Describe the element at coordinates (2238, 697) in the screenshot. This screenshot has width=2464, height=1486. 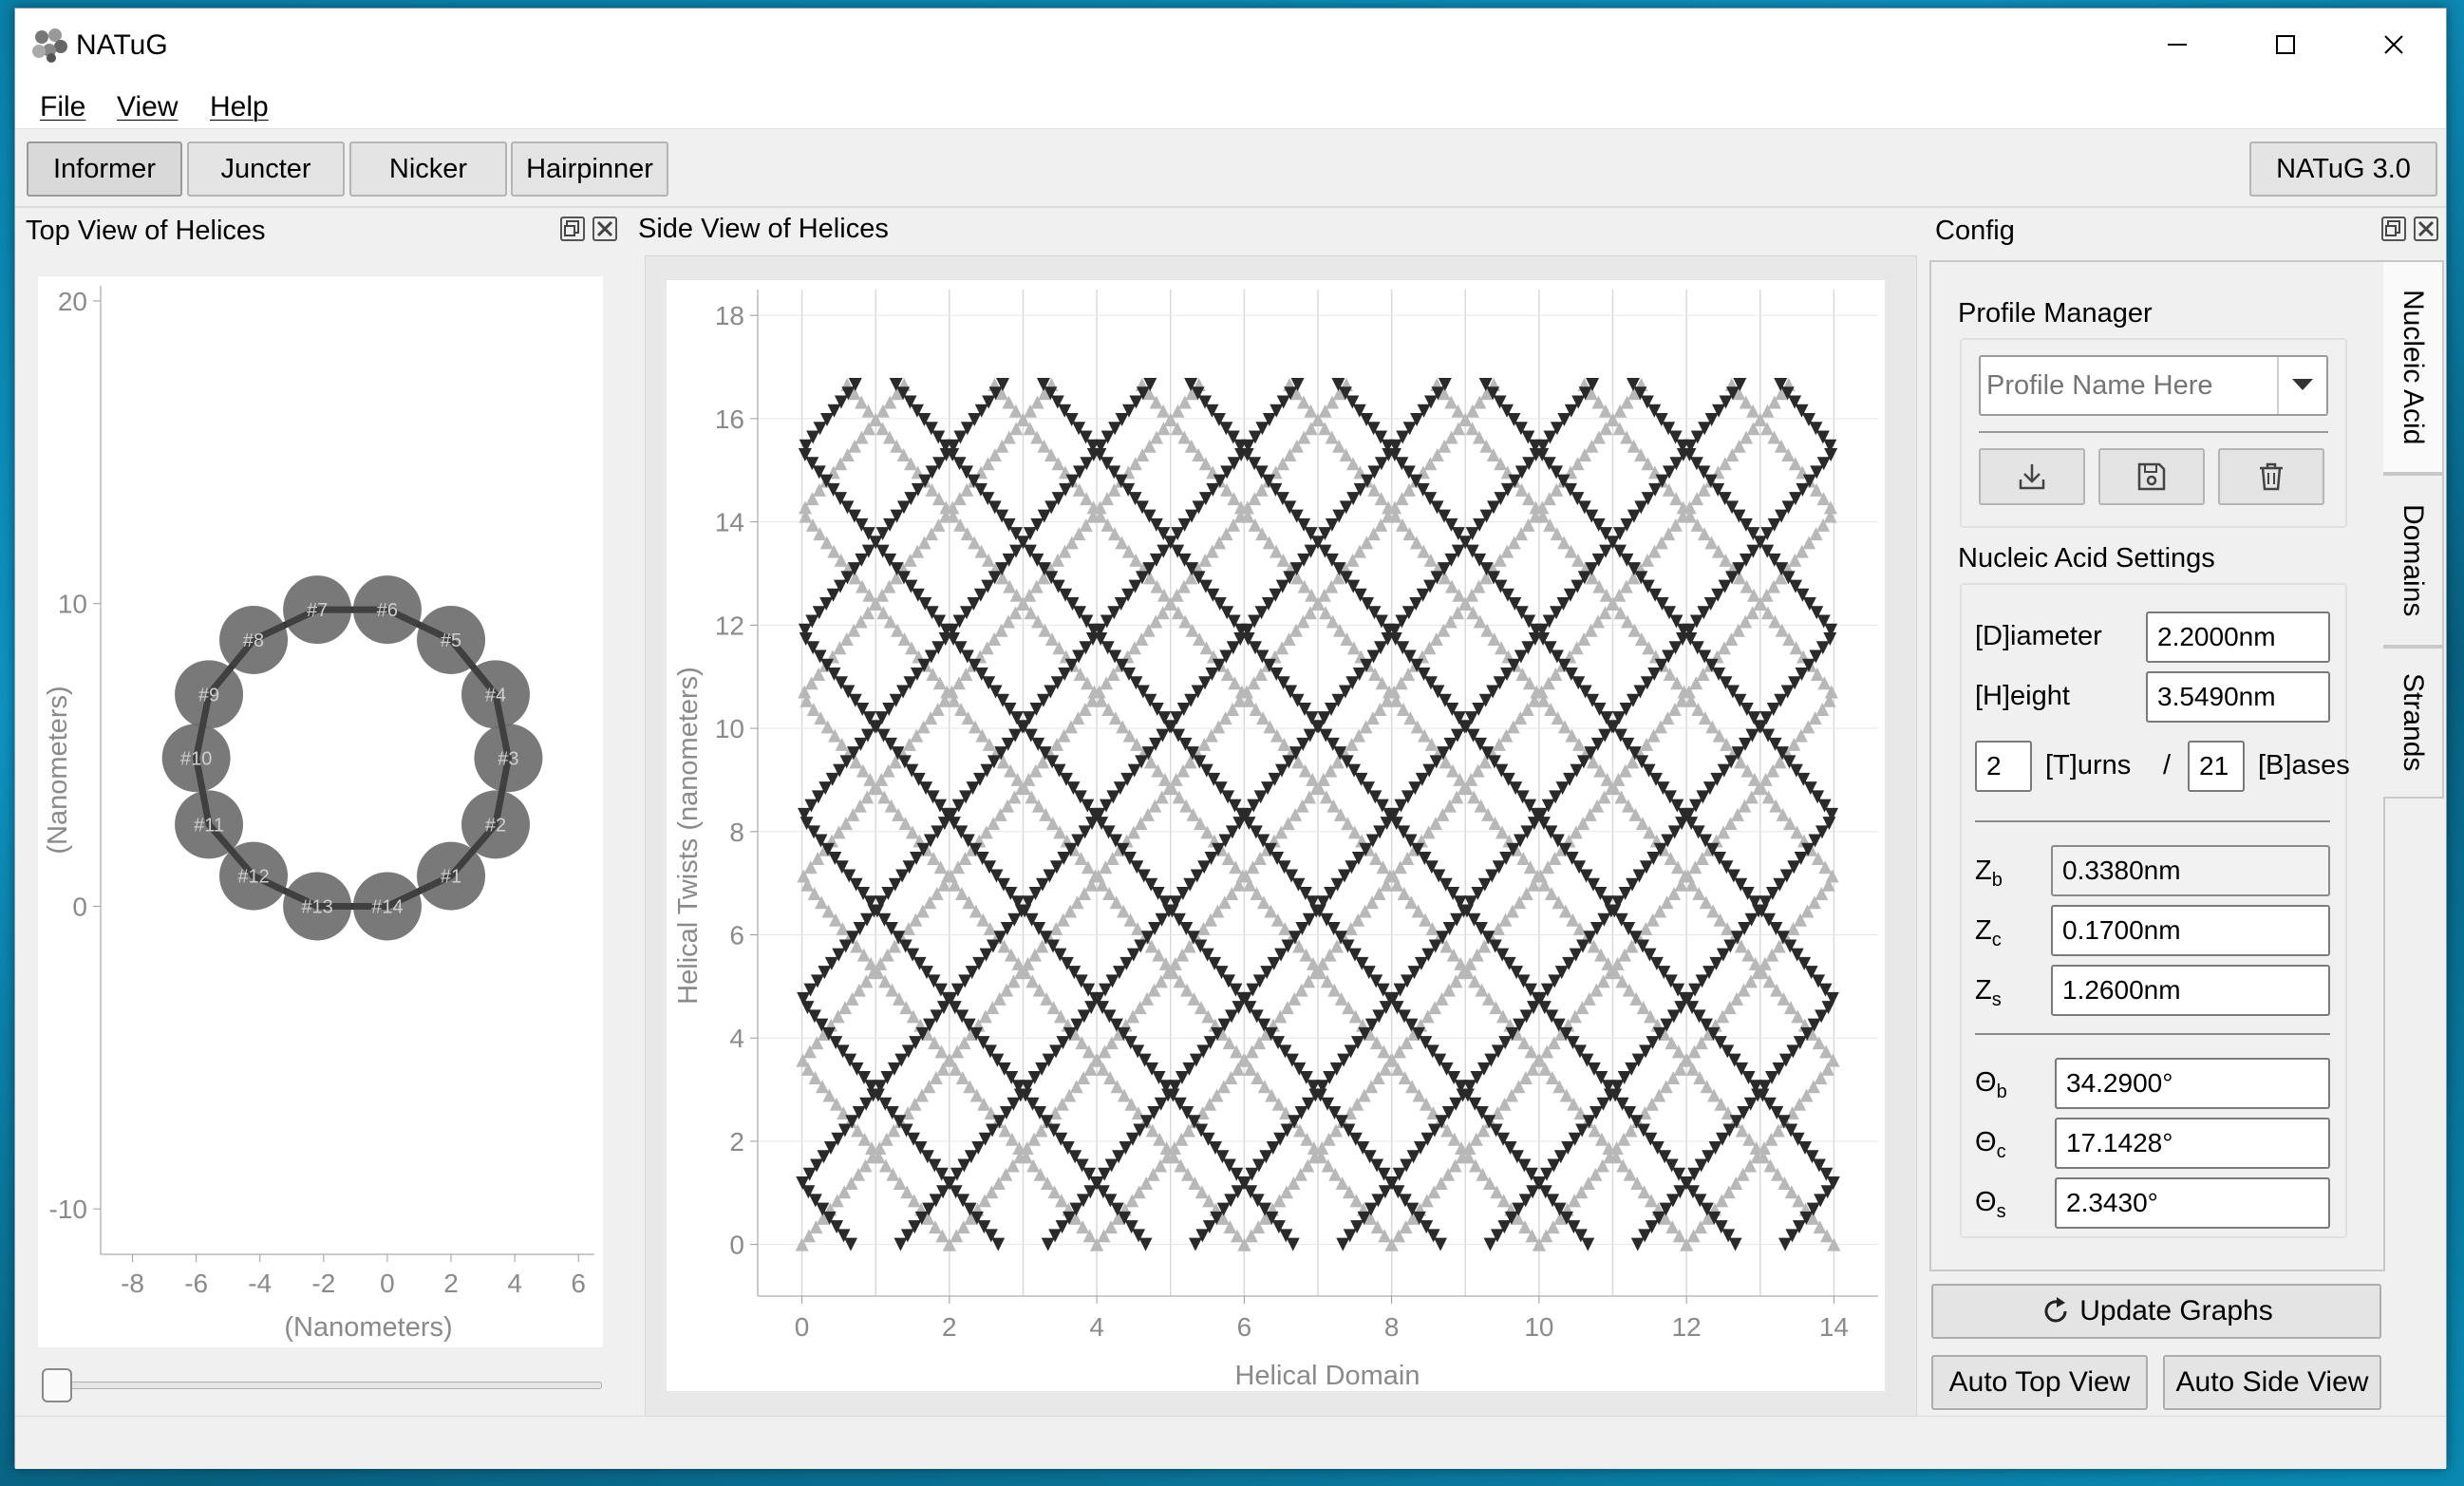
I see `height-field: 3.5490nm` at that location.